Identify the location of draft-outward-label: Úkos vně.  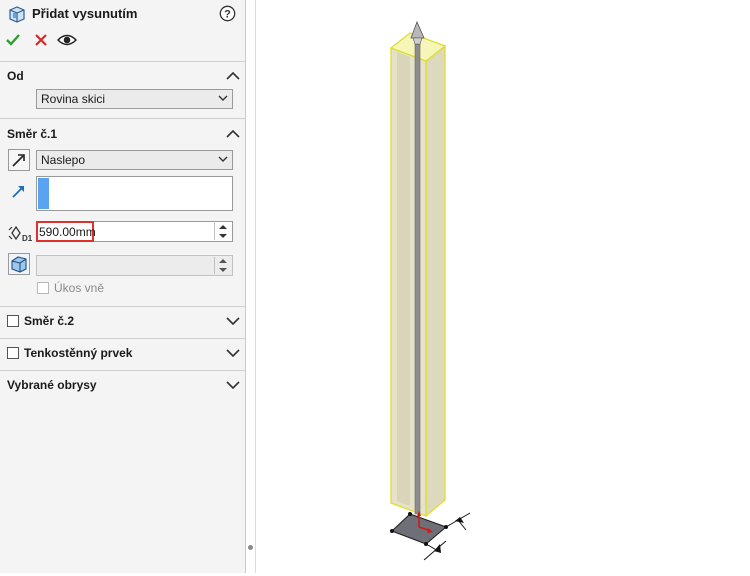
(79, 288).